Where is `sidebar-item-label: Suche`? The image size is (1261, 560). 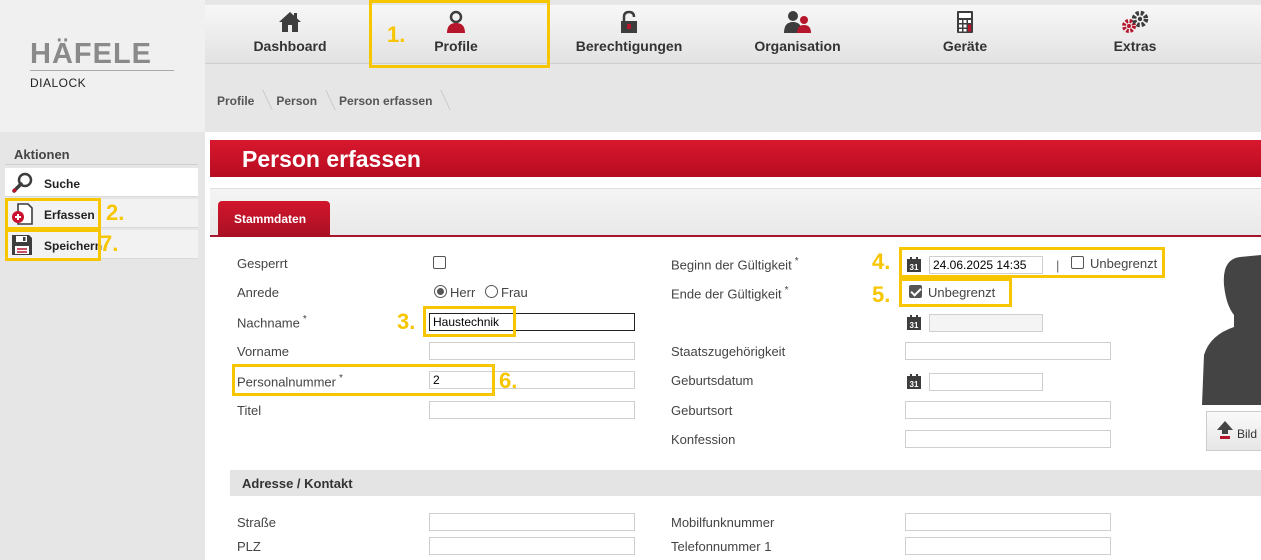 sidebar-item-label: Suche is located at coordinates (62, 184).